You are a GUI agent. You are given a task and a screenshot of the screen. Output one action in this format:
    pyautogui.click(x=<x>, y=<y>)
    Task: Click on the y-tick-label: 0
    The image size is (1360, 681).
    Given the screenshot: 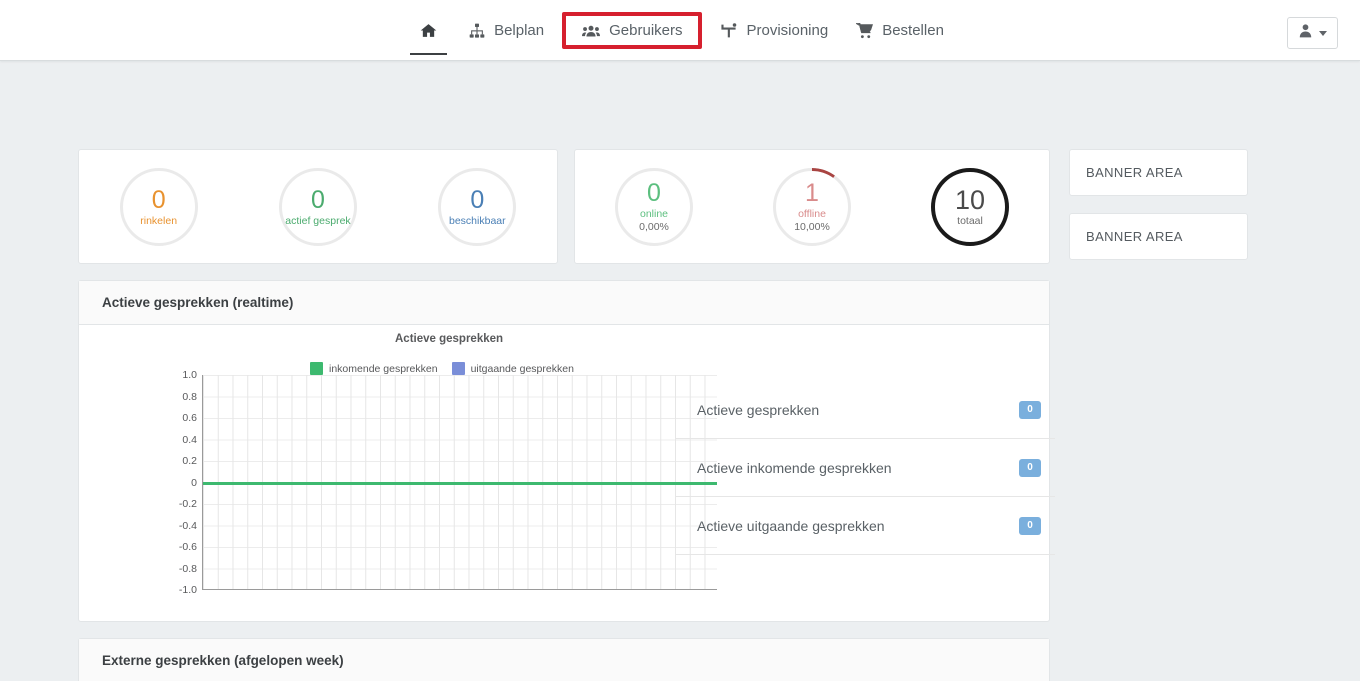 What is the action you would take?
    pyautogui.click(x=194, y=482)
    